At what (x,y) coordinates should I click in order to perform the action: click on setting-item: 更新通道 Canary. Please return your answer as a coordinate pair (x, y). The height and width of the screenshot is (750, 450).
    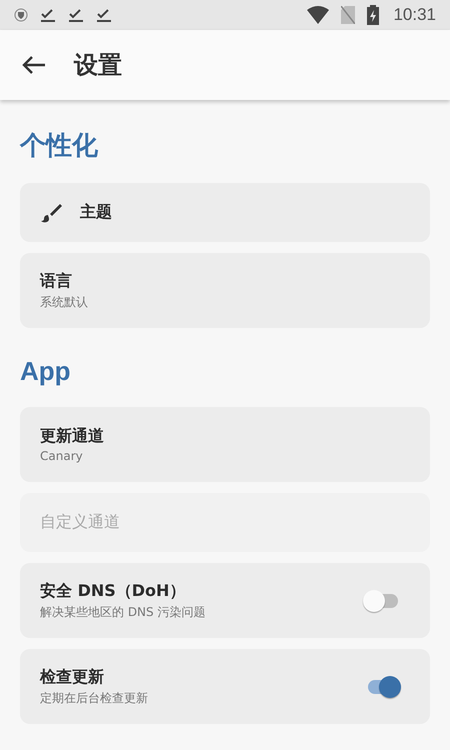
    Looking at the image, I should click on (225, 444).